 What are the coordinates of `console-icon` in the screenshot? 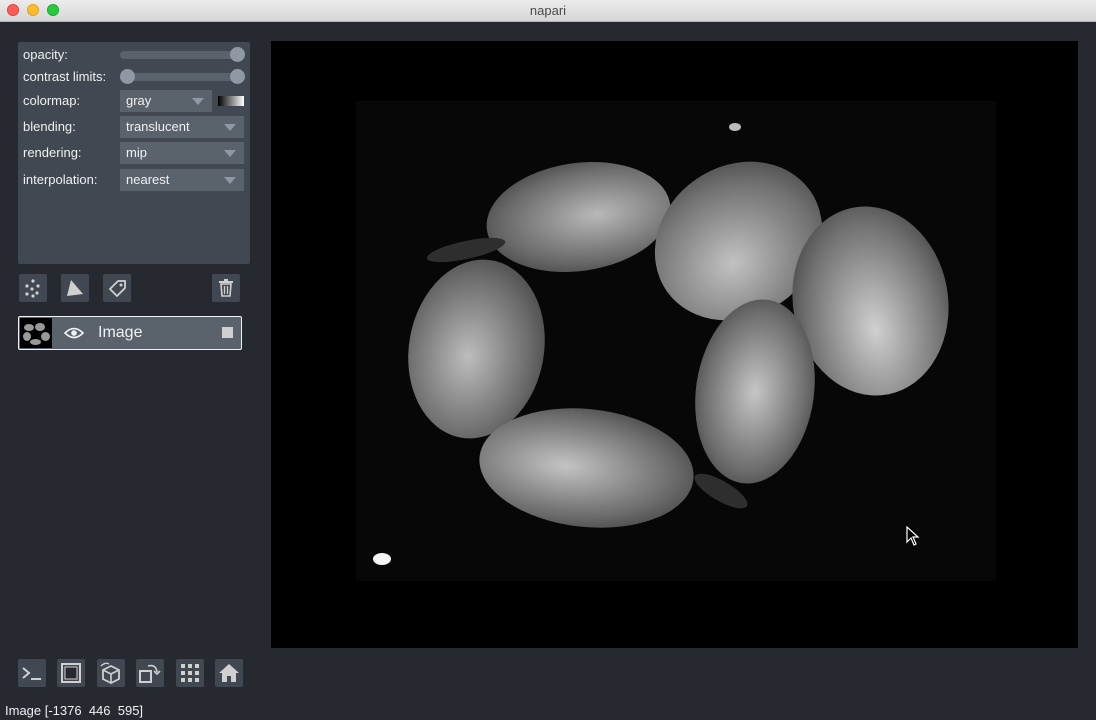 It's located at (31, 673).